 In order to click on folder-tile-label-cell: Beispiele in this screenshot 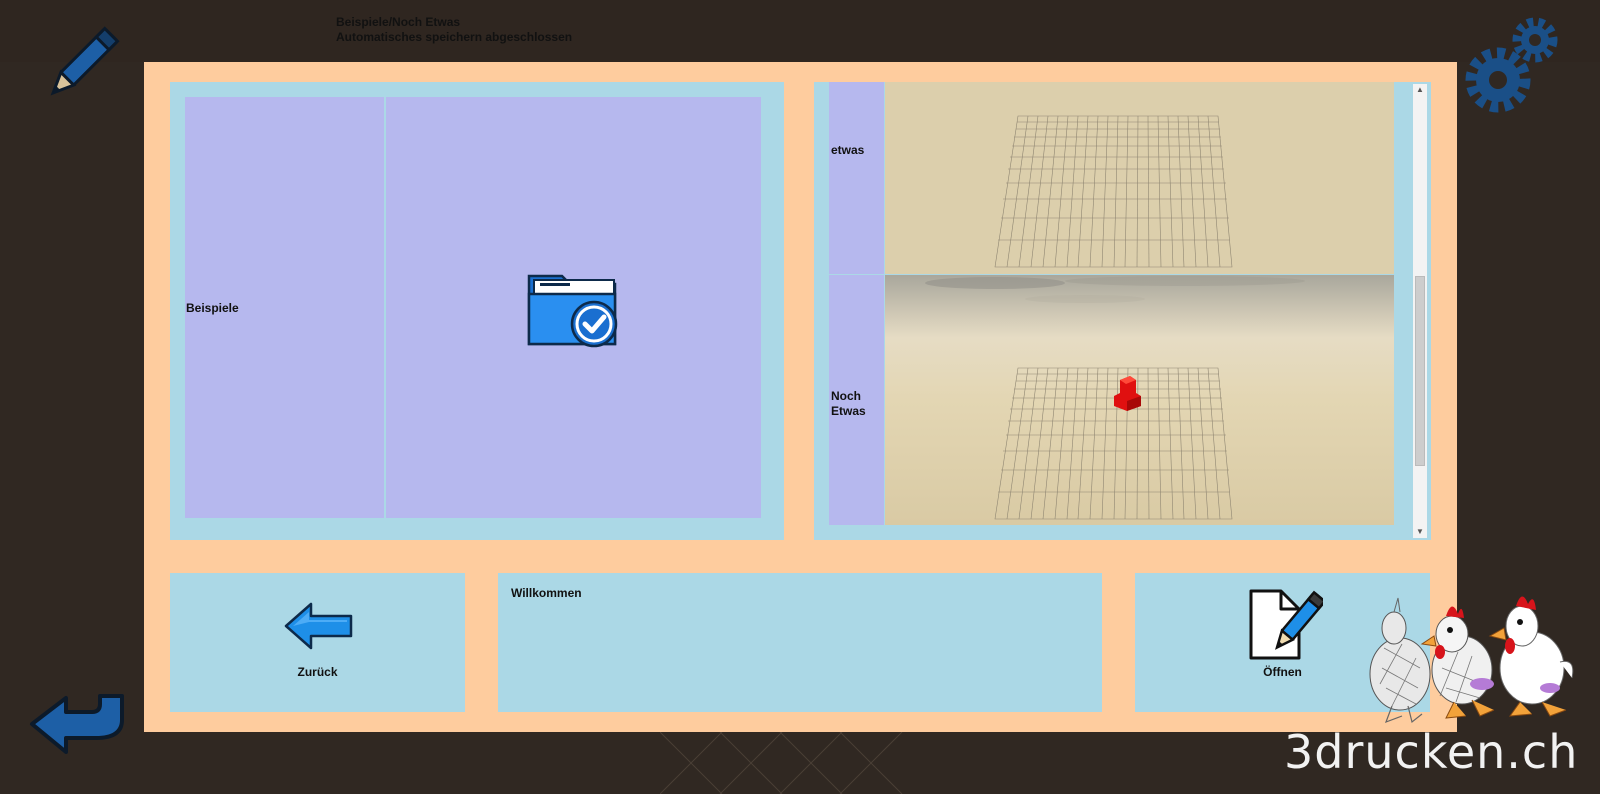, I will do `click(284, 307)`.